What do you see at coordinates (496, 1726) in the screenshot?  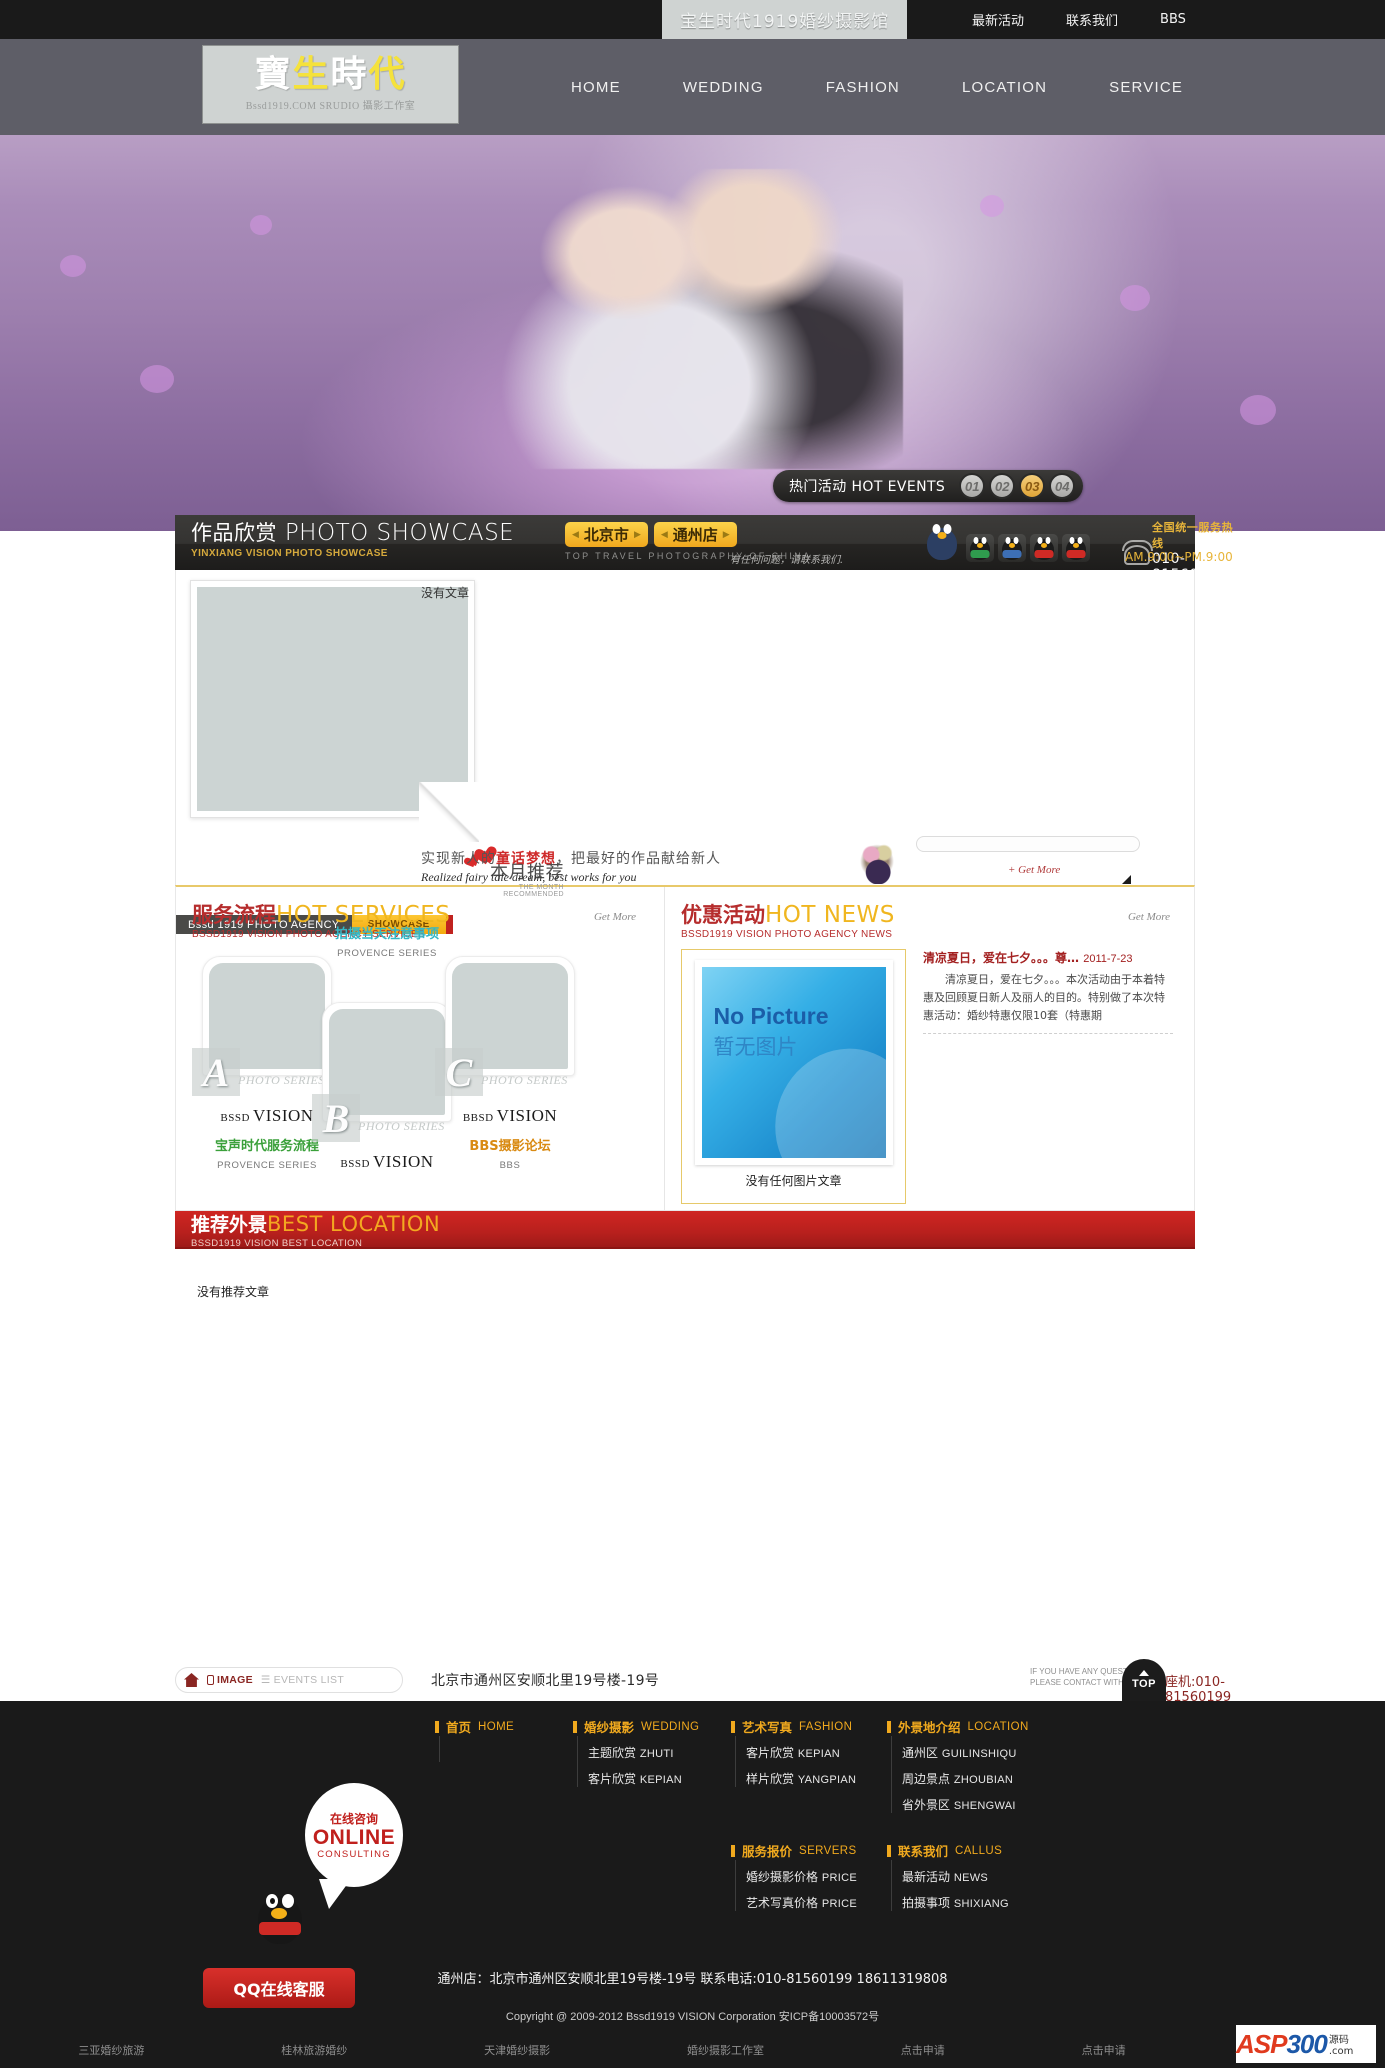 I see `footer-col-home-en: HOME` at bounding box center [496, 1726].